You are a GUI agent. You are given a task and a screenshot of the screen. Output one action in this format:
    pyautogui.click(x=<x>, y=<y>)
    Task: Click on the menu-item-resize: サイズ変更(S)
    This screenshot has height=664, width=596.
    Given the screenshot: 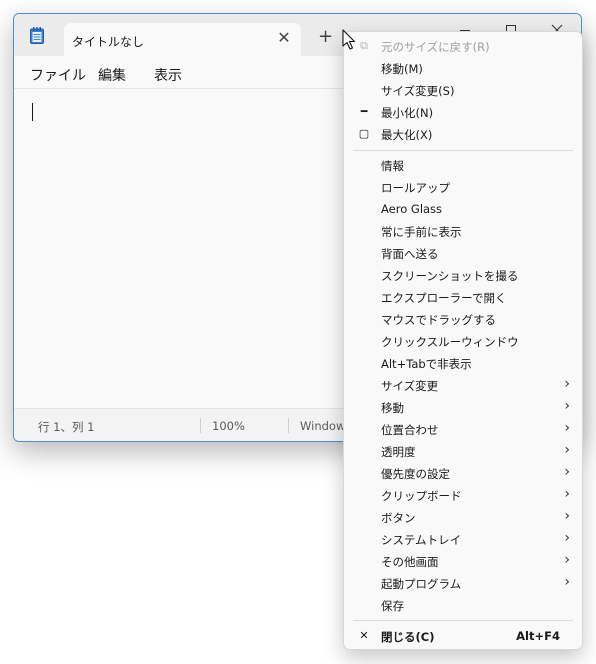 What is the action you would take?
    pyautogui.click(x=463, y=90)
    